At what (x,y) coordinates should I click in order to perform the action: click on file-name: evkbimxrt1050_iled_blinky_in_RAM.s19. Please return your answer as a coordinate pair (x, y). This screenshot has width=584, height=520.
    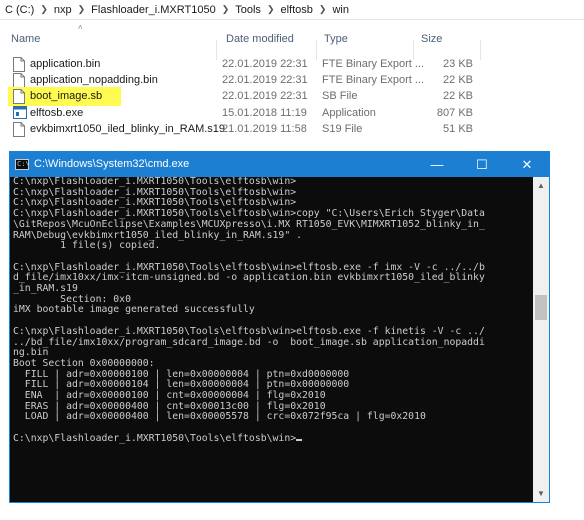
    Looking at the image, I should click on (128, 129).